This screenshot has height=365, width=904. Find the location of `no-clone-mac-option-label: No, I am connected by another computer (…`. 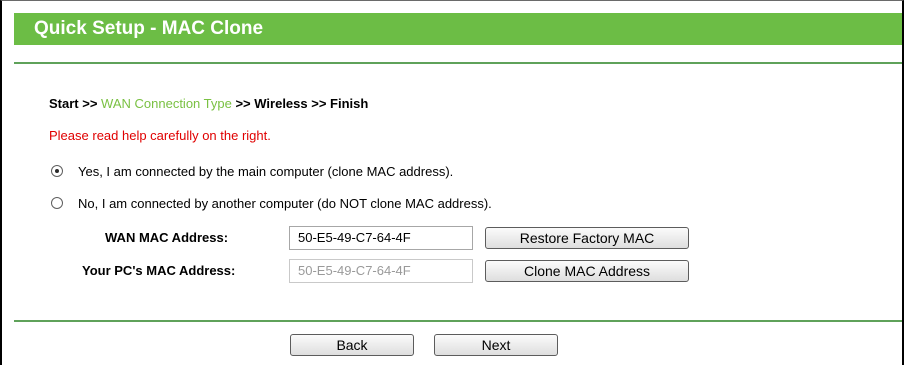

no-clone-mac-option-label: No, I am connected by another computer (… is located at coordinates (285, 203).